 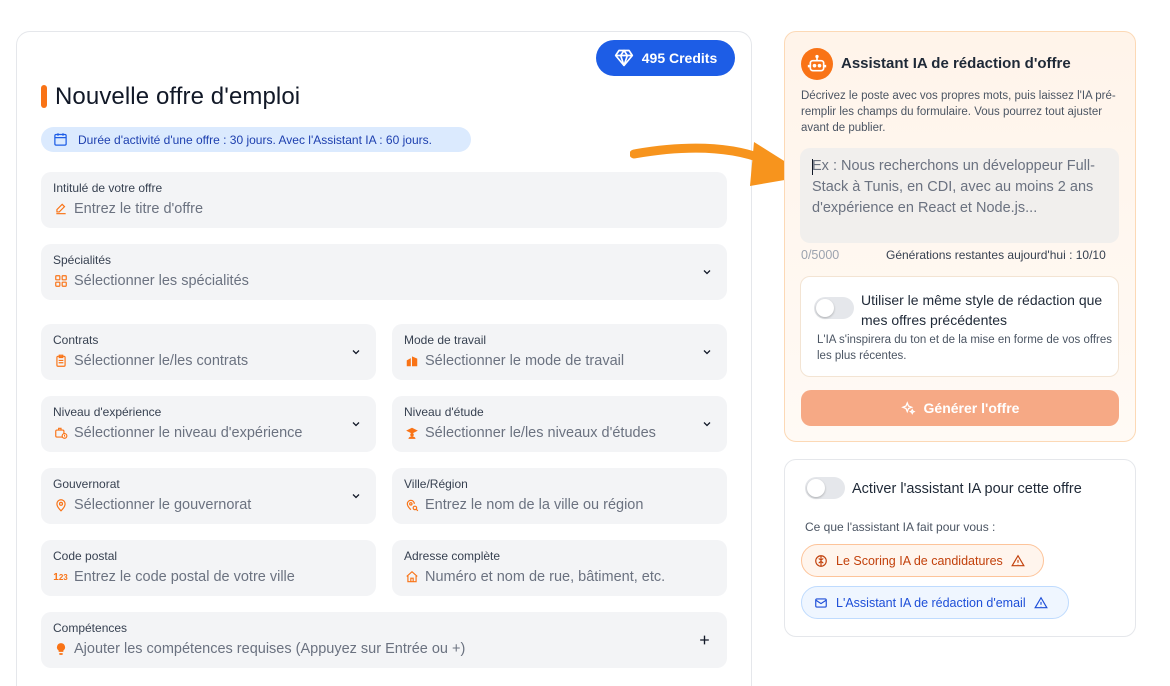 What do you see at coordinates (60, 505) in the screenshot?
I see `map-pin-icon` at bounding box center [60, 505].